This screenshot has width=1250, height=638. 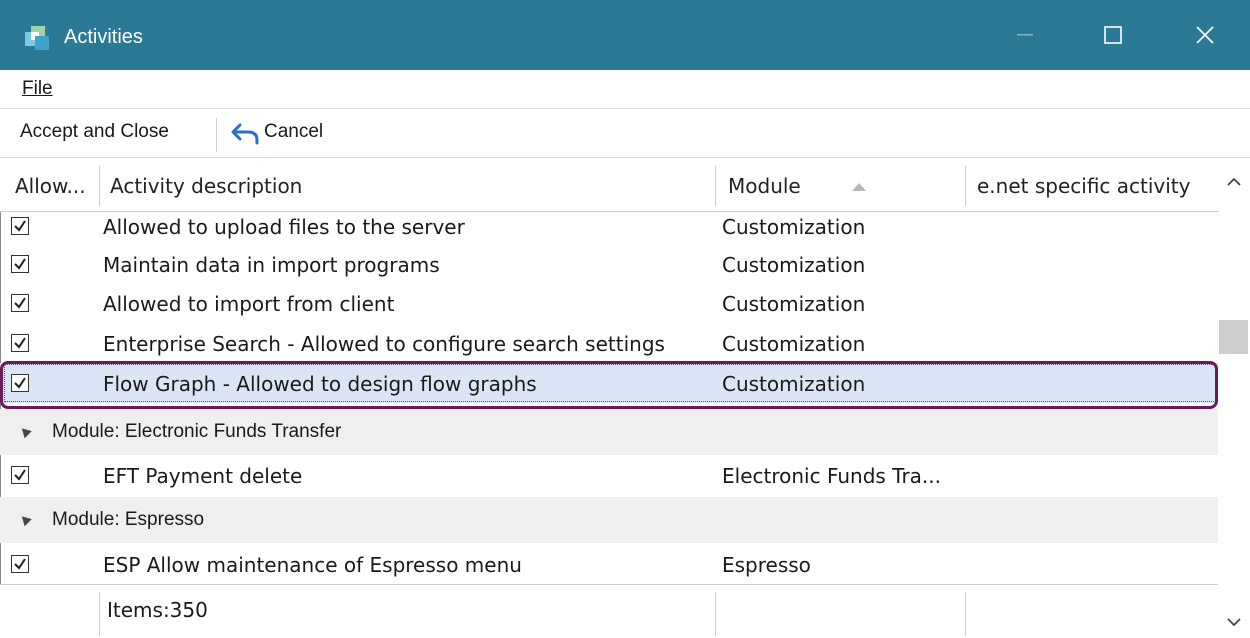 What do you see at coordinates (609, 520) in the screenshot?
I see `group-row: Module: Espresso` at bounding box center [609, 520].